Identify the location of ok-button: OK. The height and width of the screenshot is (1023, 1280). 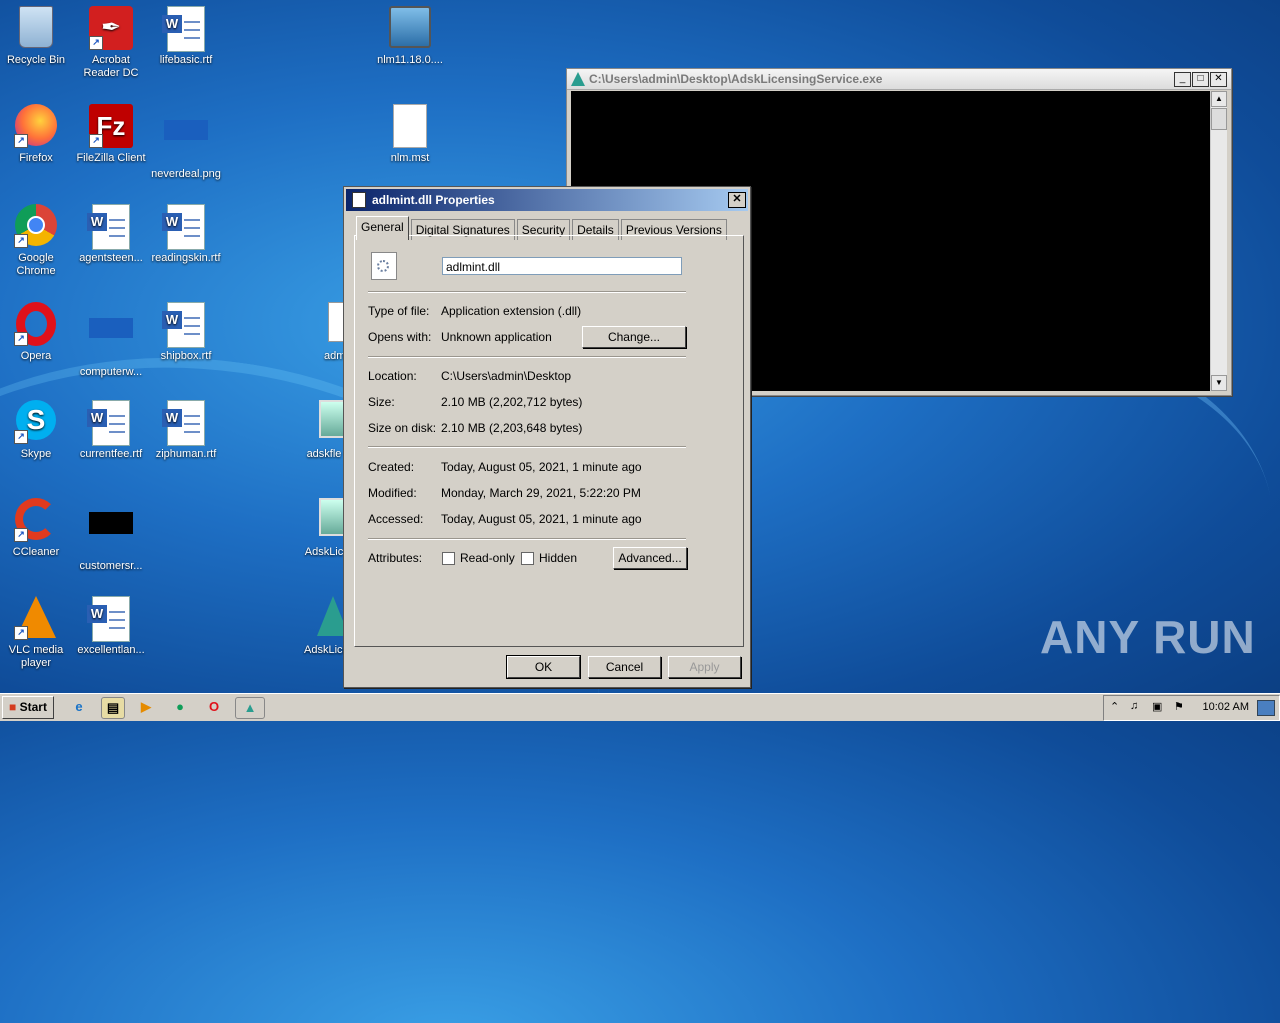
(543, 667).